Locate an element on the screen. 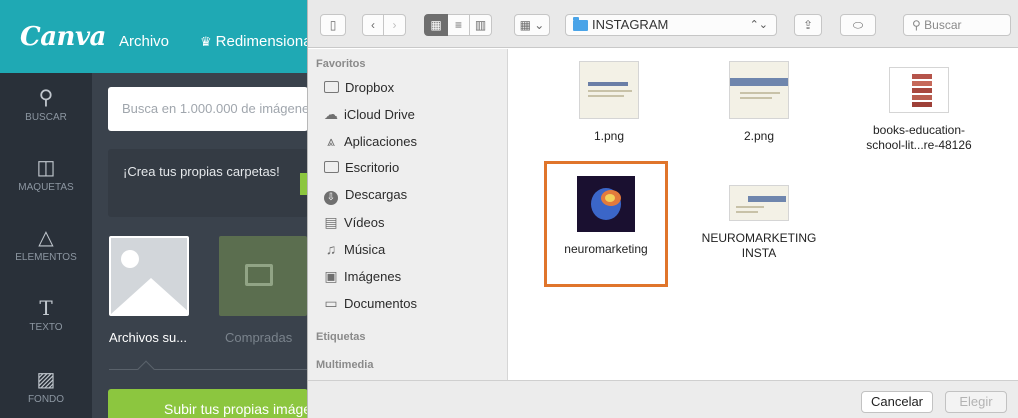  tag-icon: ⬭ is located at coordinates (858, 25).